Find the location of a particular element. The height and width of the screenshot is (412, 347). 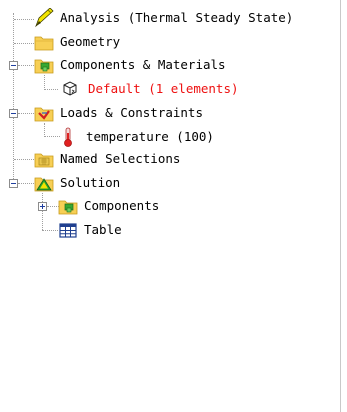

tree-item-solution-components: Components is located at coordinates (108, 206).